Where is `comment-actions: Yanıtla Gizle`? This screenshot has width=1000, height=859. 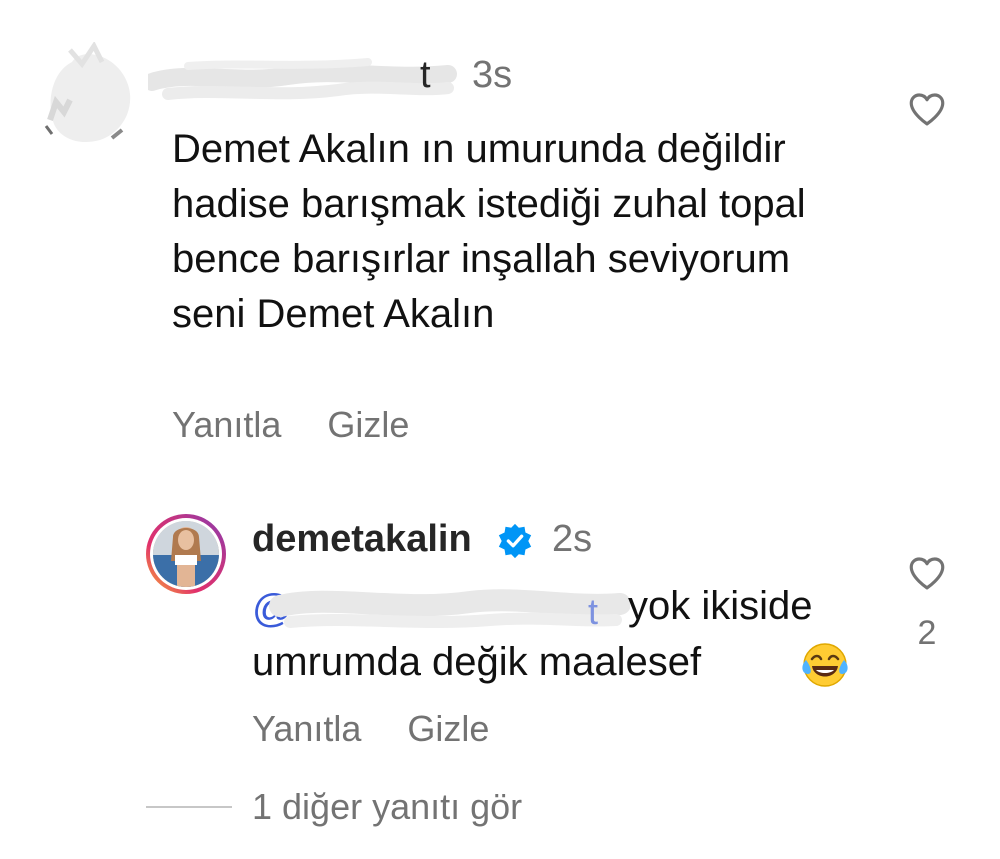 comment-actions: Yanıtla Gizle is located at coordinates (290, 425).